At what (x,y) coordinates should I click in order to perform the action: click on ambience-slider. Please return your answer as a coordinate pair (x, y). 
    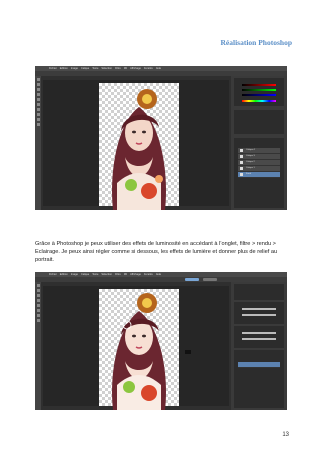
    Looking at the image, I should click on (259, 339).